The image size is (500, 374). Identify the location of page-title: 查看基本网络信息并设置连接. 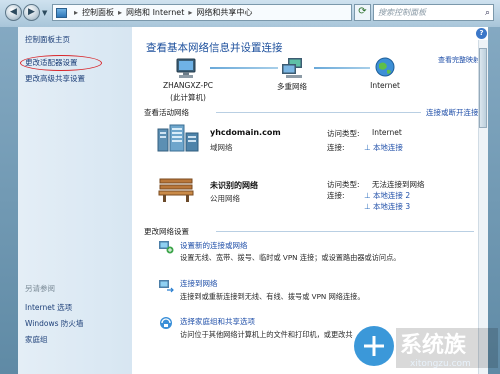
(214, 48).